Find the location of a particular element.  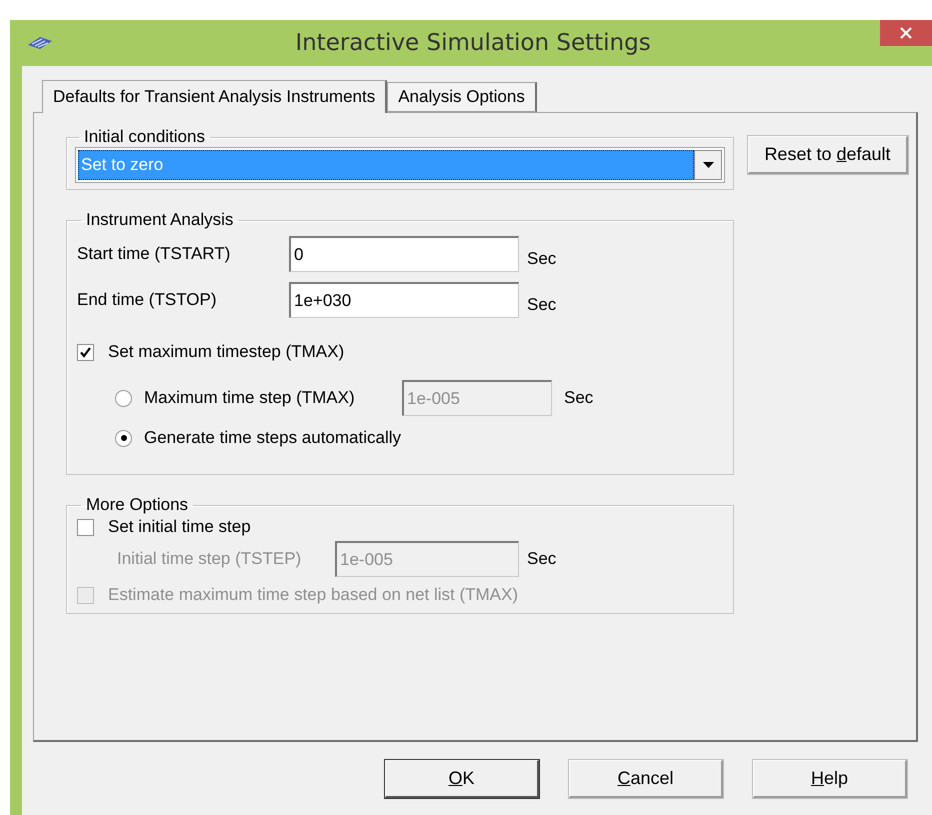

reset-button: Reset to default is located at coordinates (828, 155).